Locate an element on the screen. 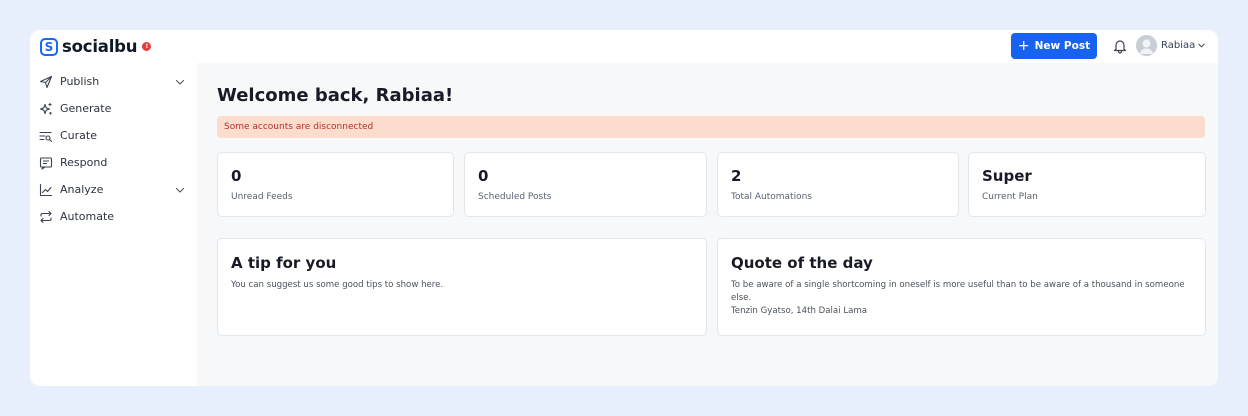 Image resolution: width=1248 pixels, height=416 pixels. avatar is located at coordinates (1146, 45).